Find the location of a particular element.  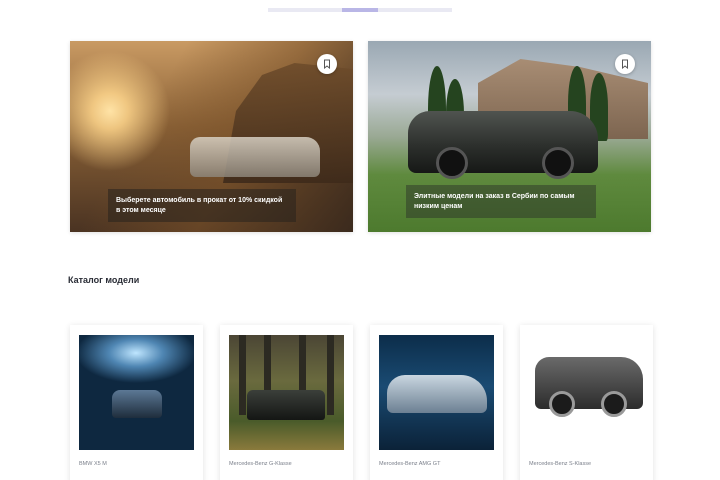

carousel-pager is located at coordinates (360, 10).